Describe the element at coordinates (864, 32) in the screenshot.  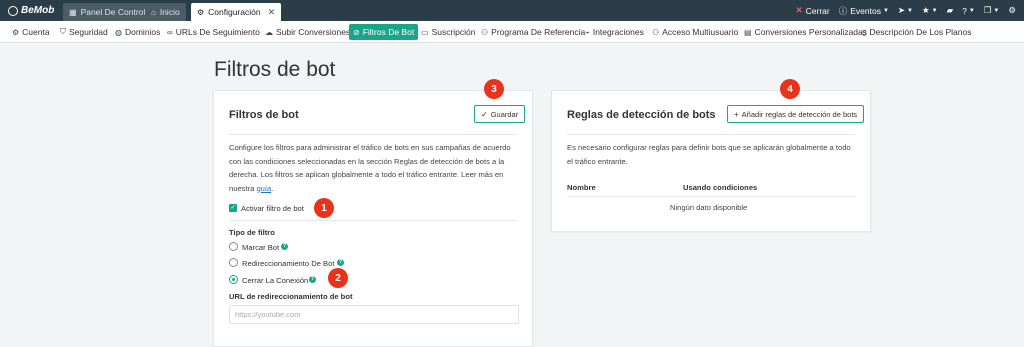
I see `document-icon: ▯` at that location.